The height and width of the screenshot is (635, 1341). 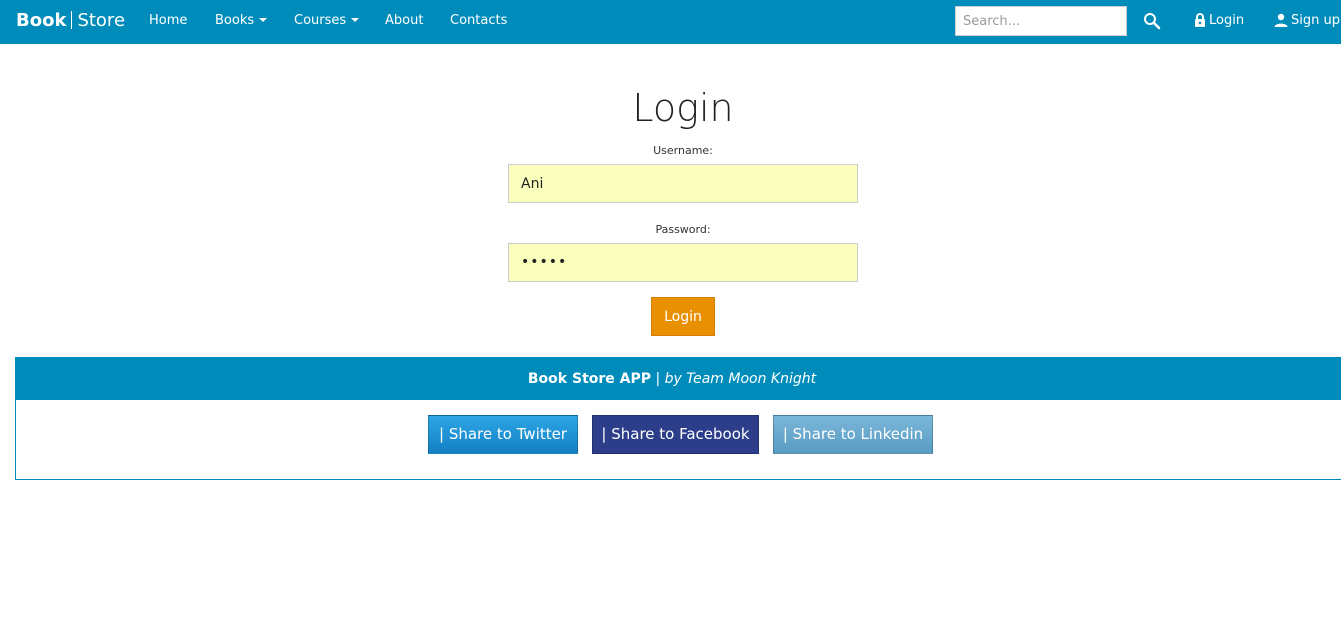 What do you see at coordinates (589, 379) in the screenshot?
I see `footer-app-name: Book Store APP` at bounding box center [589, 379].